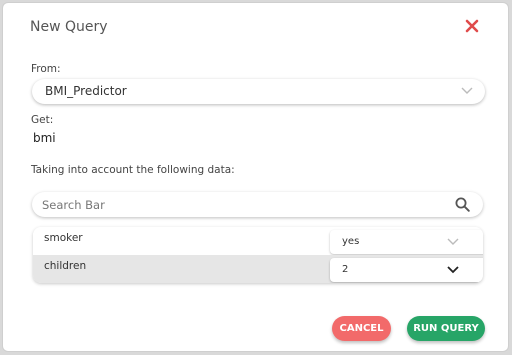  I want to click on search-bar, so click(257, 204).